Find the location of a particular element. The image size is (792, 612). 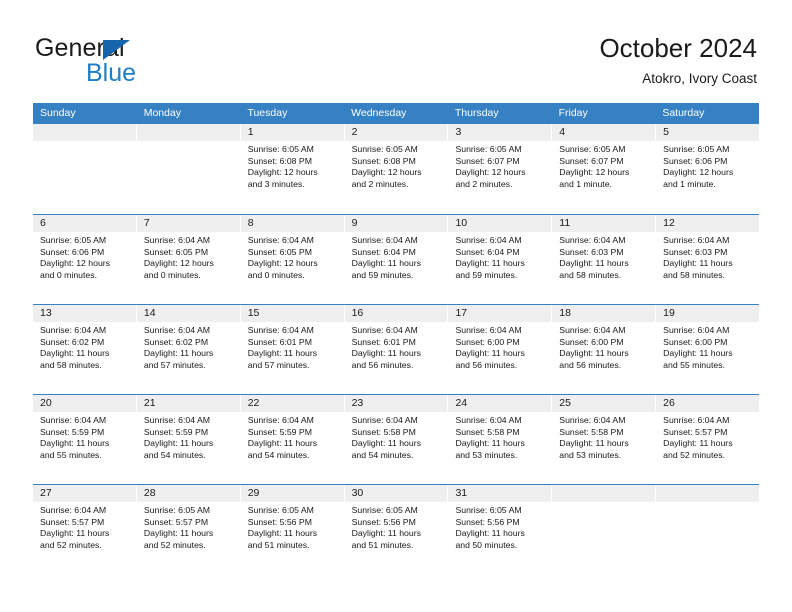

day-detail-line: and 52 minutes. is located at coordinates (71, 544).